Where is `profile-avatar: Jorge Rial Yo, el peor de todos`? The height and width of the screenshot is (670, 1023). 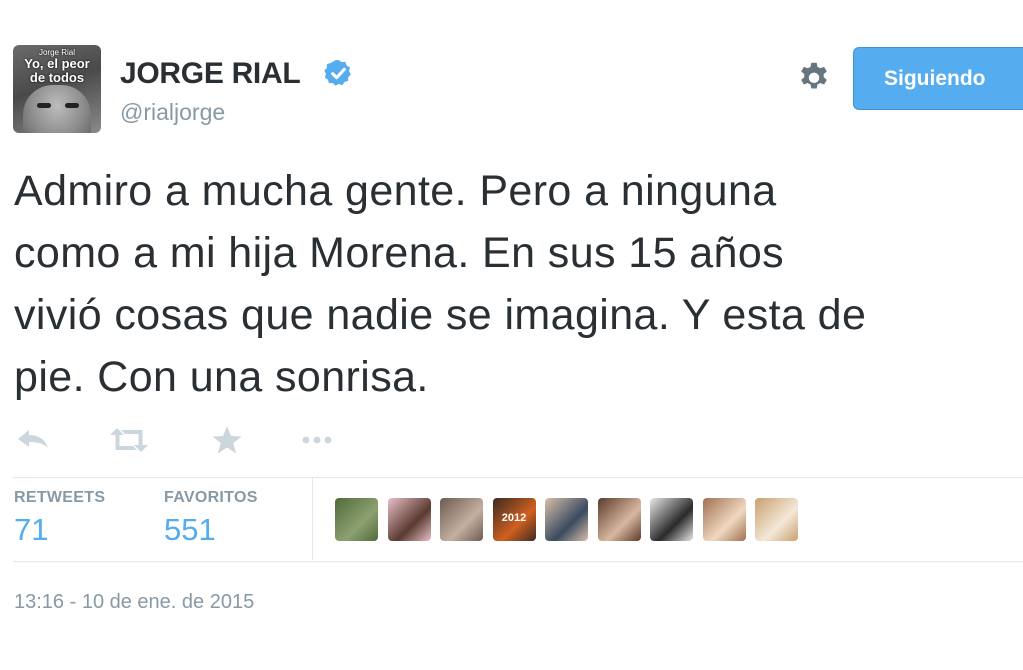
profile-avatar: Jorge Rial Yo, el peor de todos is located at coordinates (57, 89).